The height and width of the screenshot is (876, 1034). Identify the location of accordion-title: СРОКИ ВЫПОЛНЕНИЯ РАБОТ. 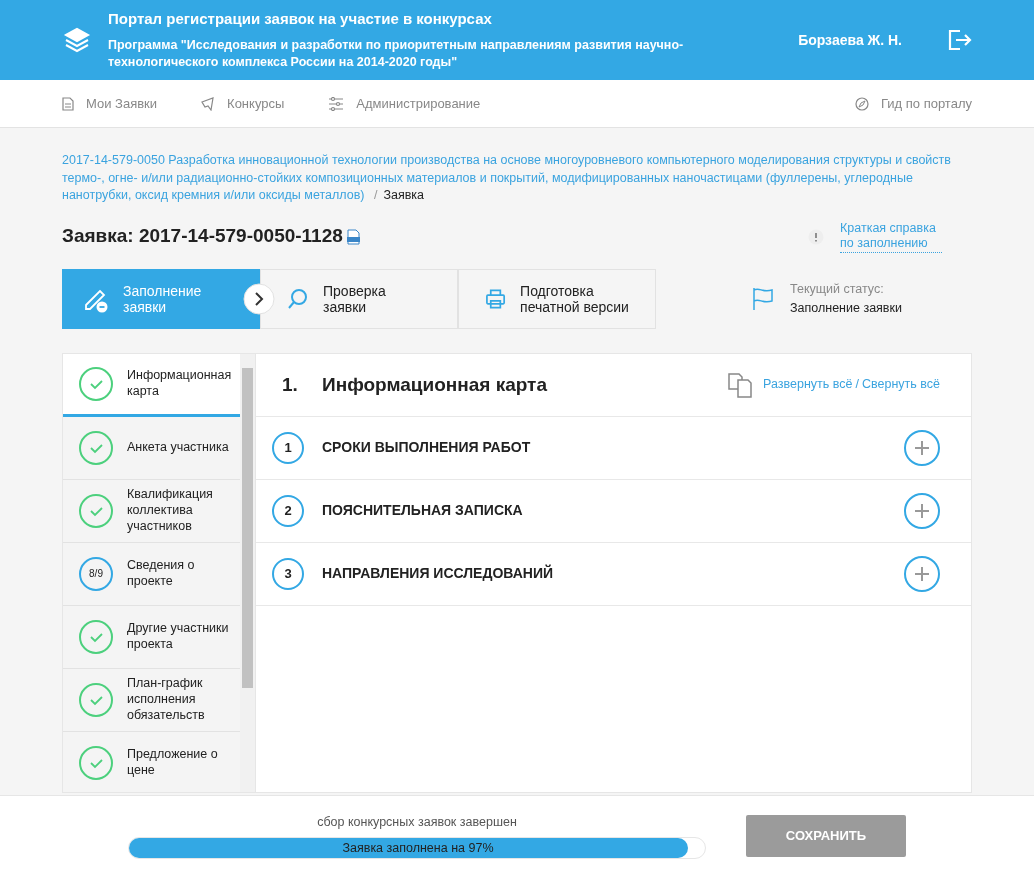
(426, 448).